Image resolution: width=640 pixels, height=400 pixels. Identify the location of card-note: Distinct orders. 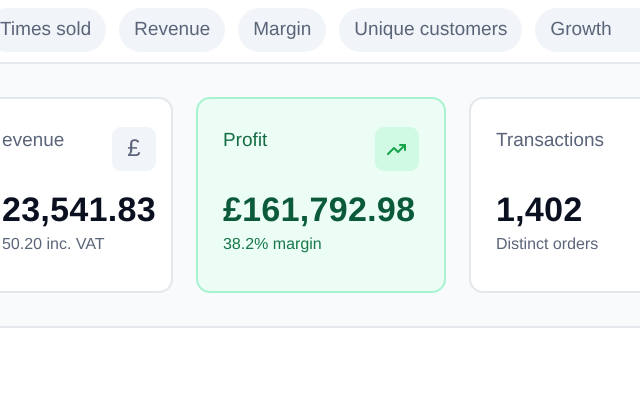
(548, 245).